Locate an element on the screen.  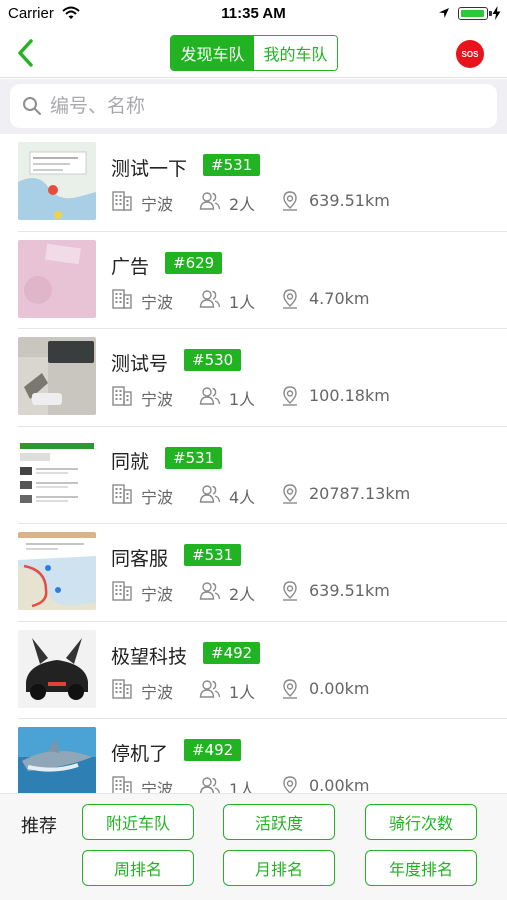
team-row: 测试一下 #531 宁波 2人 639.51km is located at coordinates (253, 183).